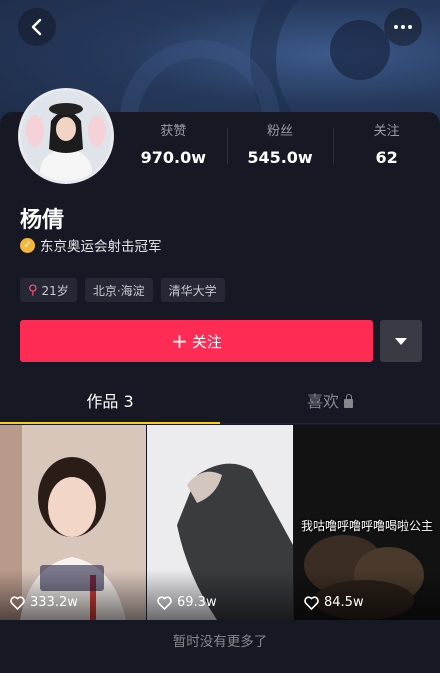 The width and height of the screenshot is (440, 673). What do you see at coordinates (173, 131) in the screenshot?
I see `stat-label: 获赞` at bounding box center [173, 131].